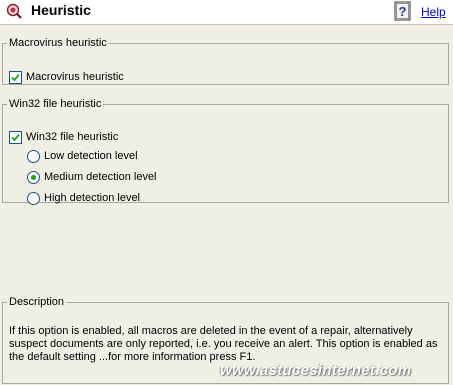 The height and width of the screenshot is (385, 453). What do you see at coordinates (433, 12) in the screenshot?
I see `help-link: Help` at bounding box center [433, 12].